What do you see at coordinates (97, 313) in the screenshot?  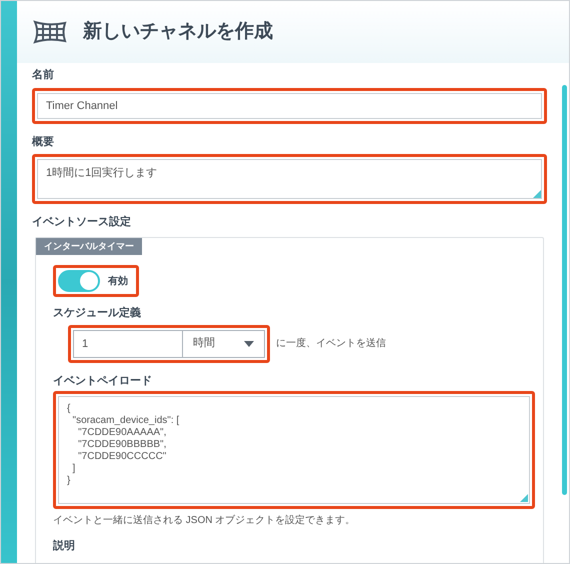 I see `field-label: スケジュール定義` at bounding box center [97, 313].